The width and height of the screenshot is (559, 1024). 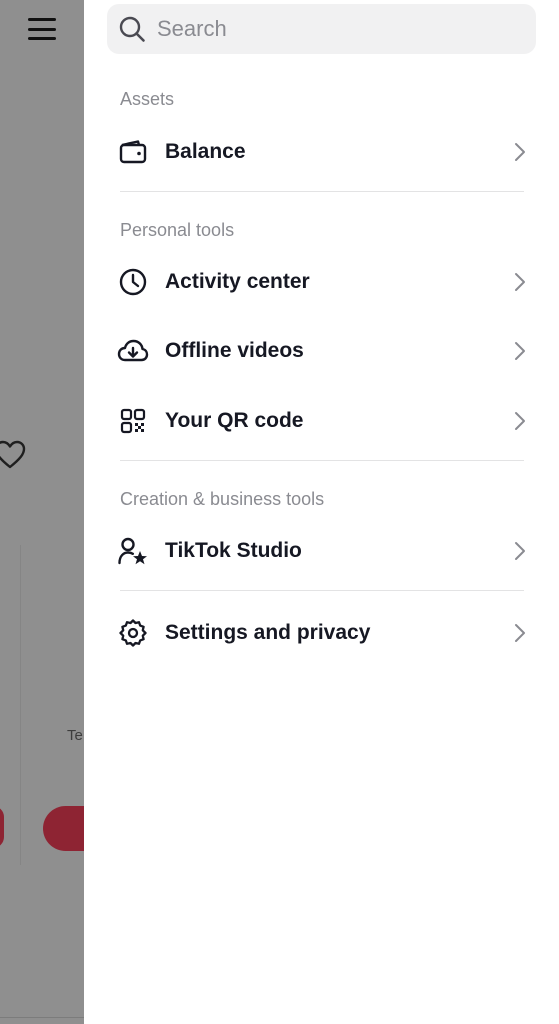 I want to click on gear-icon, so click(x=133, y=633).